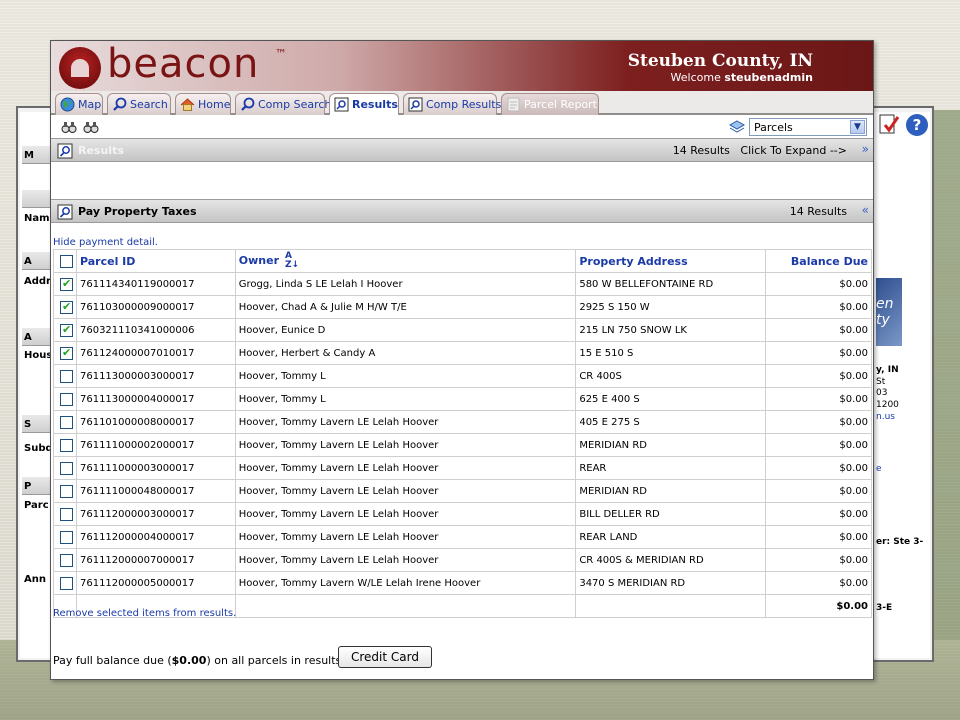 Image resolution: width=960 pixels, height=720 pixels. What do you see at coordinates (462, 150) in the screenshot?
I see `results-panel-header: Results 14 Results Click To Expand --> »` at bounding box center [462, 150].